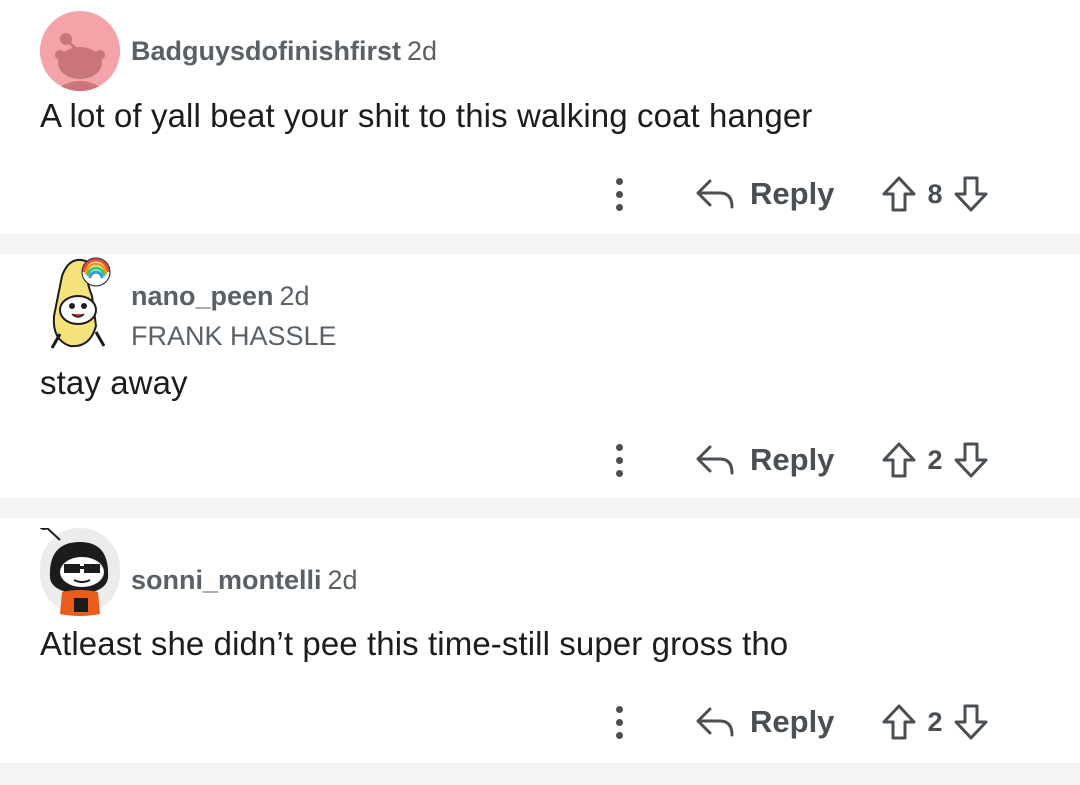 The image size is (1080, 785). Describe the element at coordinates (540, 194) in the screenshot. I see `comment-actions: Reply 8` at that location.